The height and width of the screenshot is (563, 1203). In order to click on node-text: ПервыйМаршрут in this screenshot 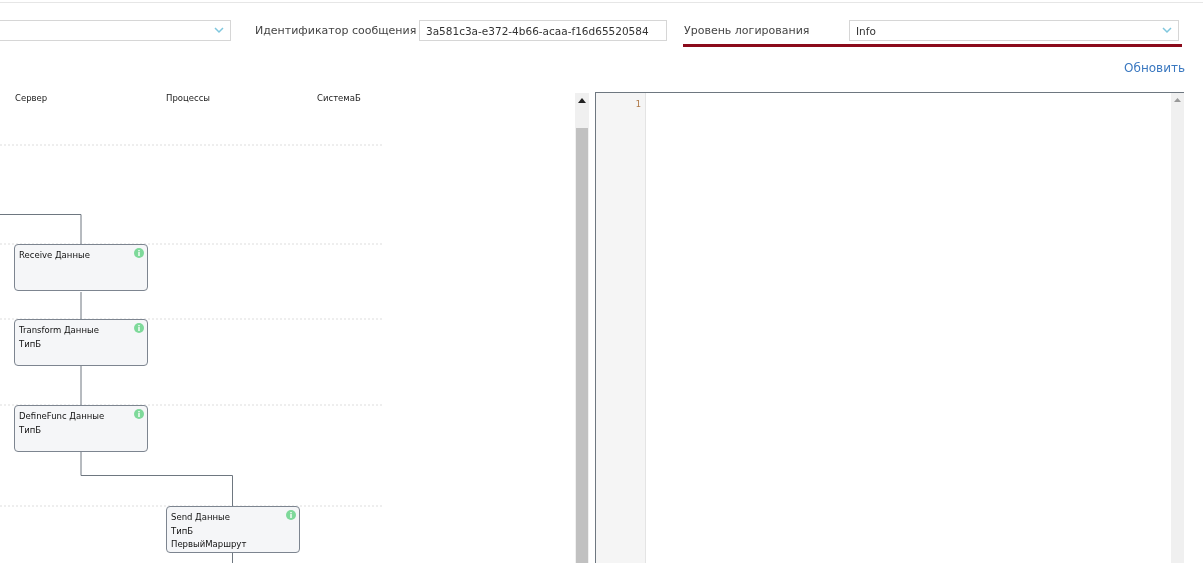, I will do `click(209, 544)`.